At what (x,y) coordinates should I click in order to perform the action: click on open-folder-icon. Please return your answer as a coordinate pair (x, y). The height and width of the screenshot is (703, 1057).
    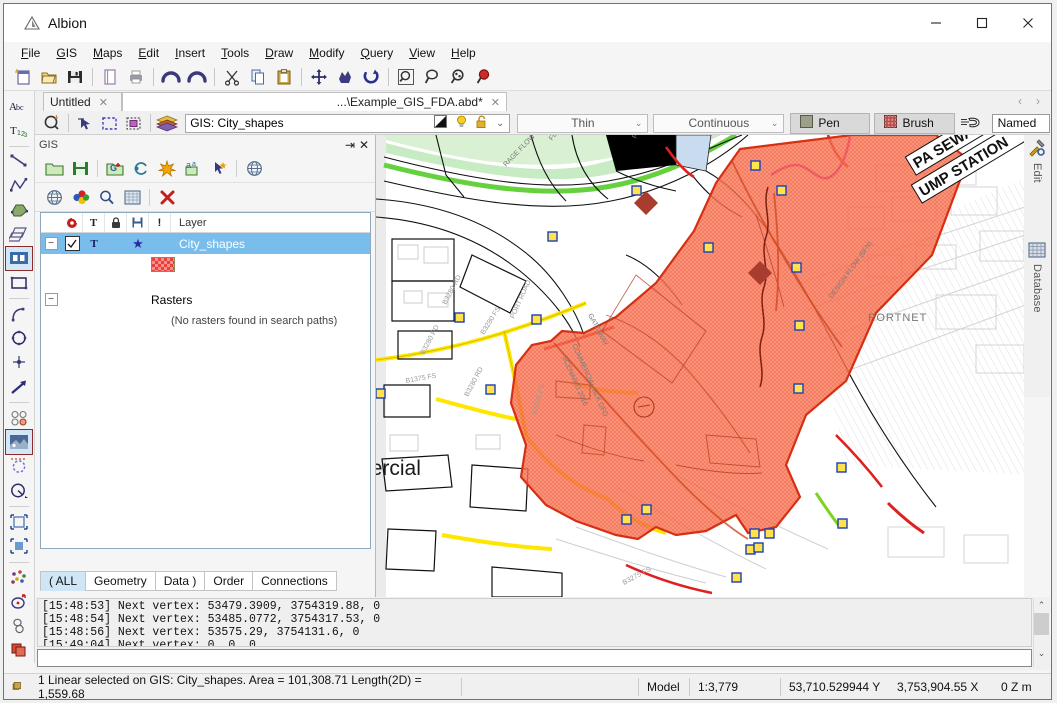
    Looking at the image, I should click on (49, 77).